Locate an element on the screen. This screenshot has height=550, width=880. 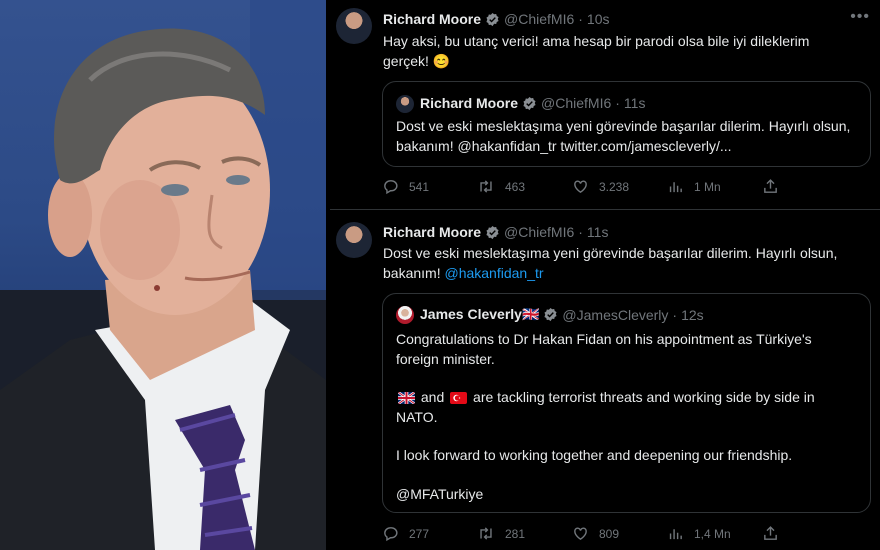
quote-author-name: Richard Moore is located at coordinates (469, 103).